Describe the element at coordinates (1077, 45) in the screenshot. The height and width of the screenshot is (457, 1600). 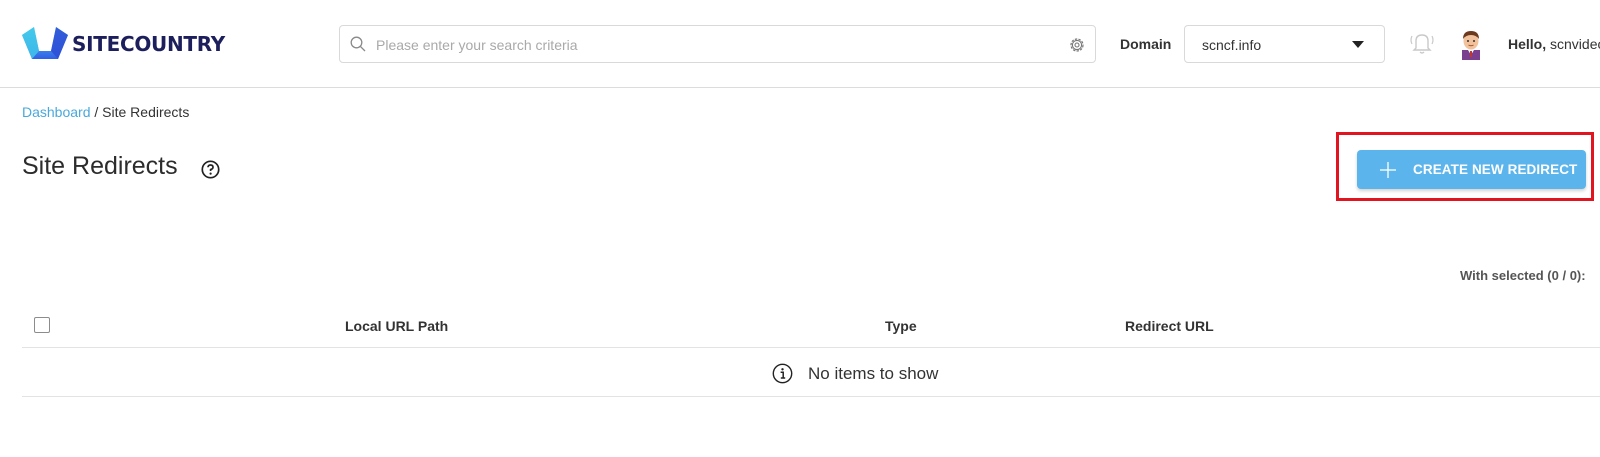
I see `gear-icon` at that location.